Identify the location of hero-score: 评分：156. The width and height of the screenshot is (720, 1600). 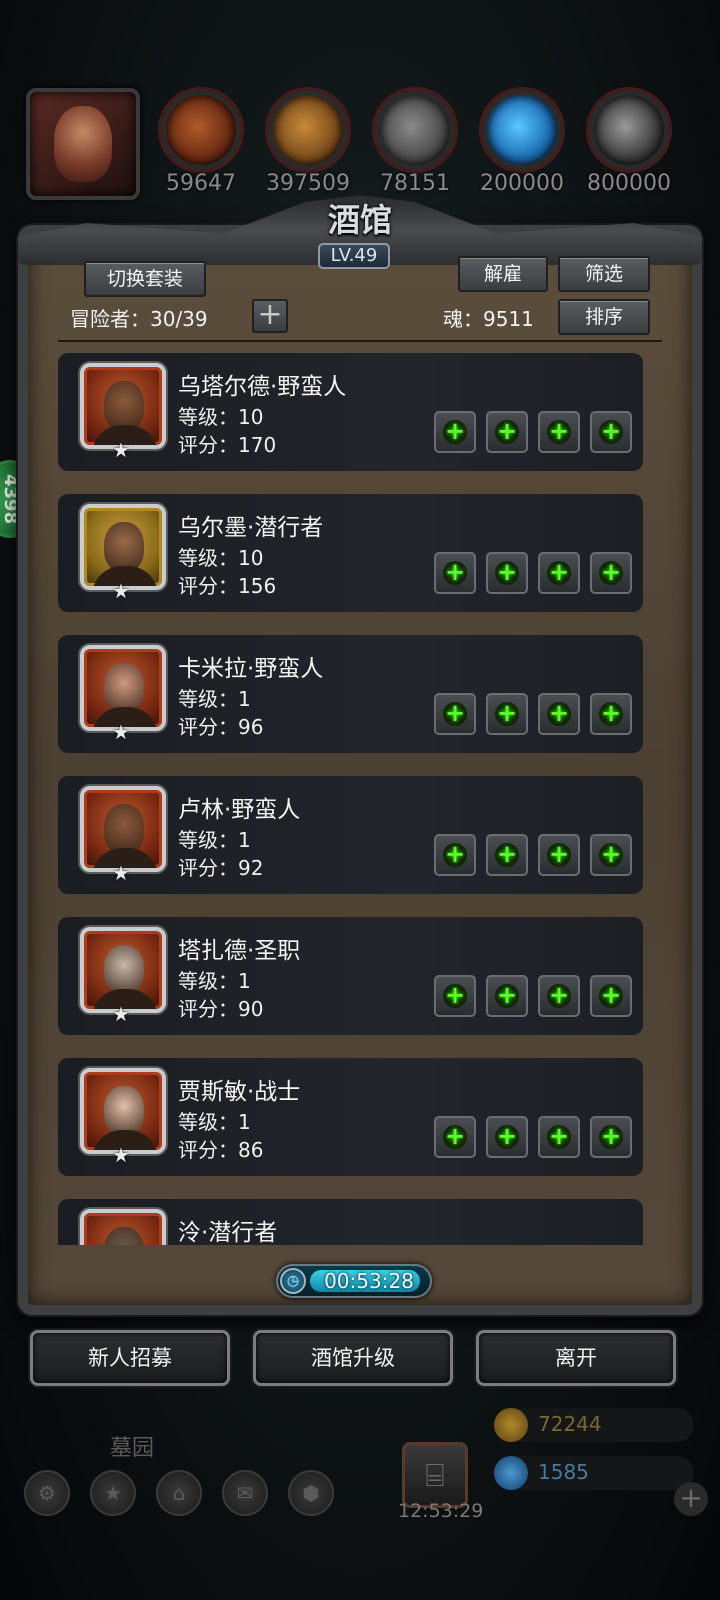
(227, 586).